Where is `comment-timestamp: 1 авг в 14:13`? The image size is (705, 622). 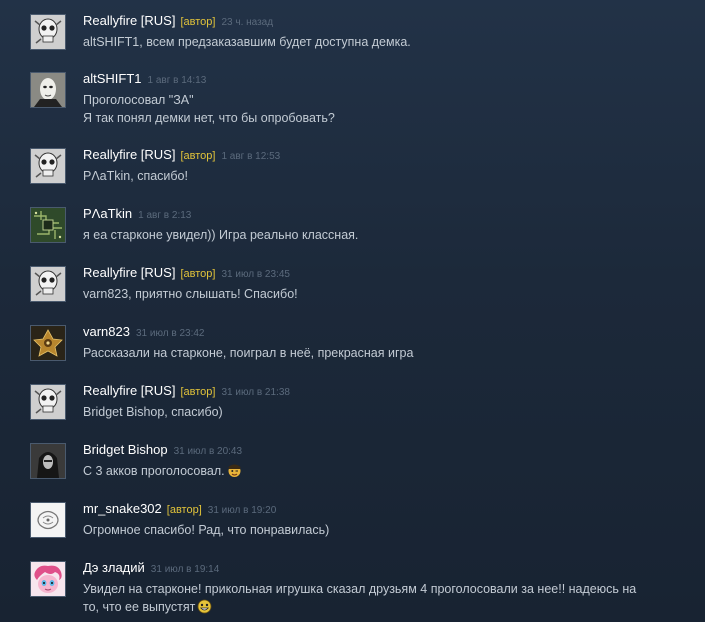
comment-timestamp: 1 авг в 14:13 is located at coordinates (177, 80).